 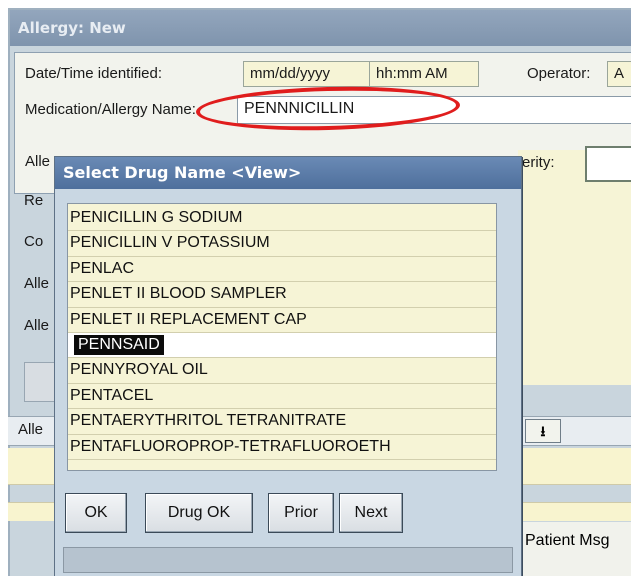 I want to click on drug-name-text: PENICILLIN G SODIUM, so click(x=156, y=217).